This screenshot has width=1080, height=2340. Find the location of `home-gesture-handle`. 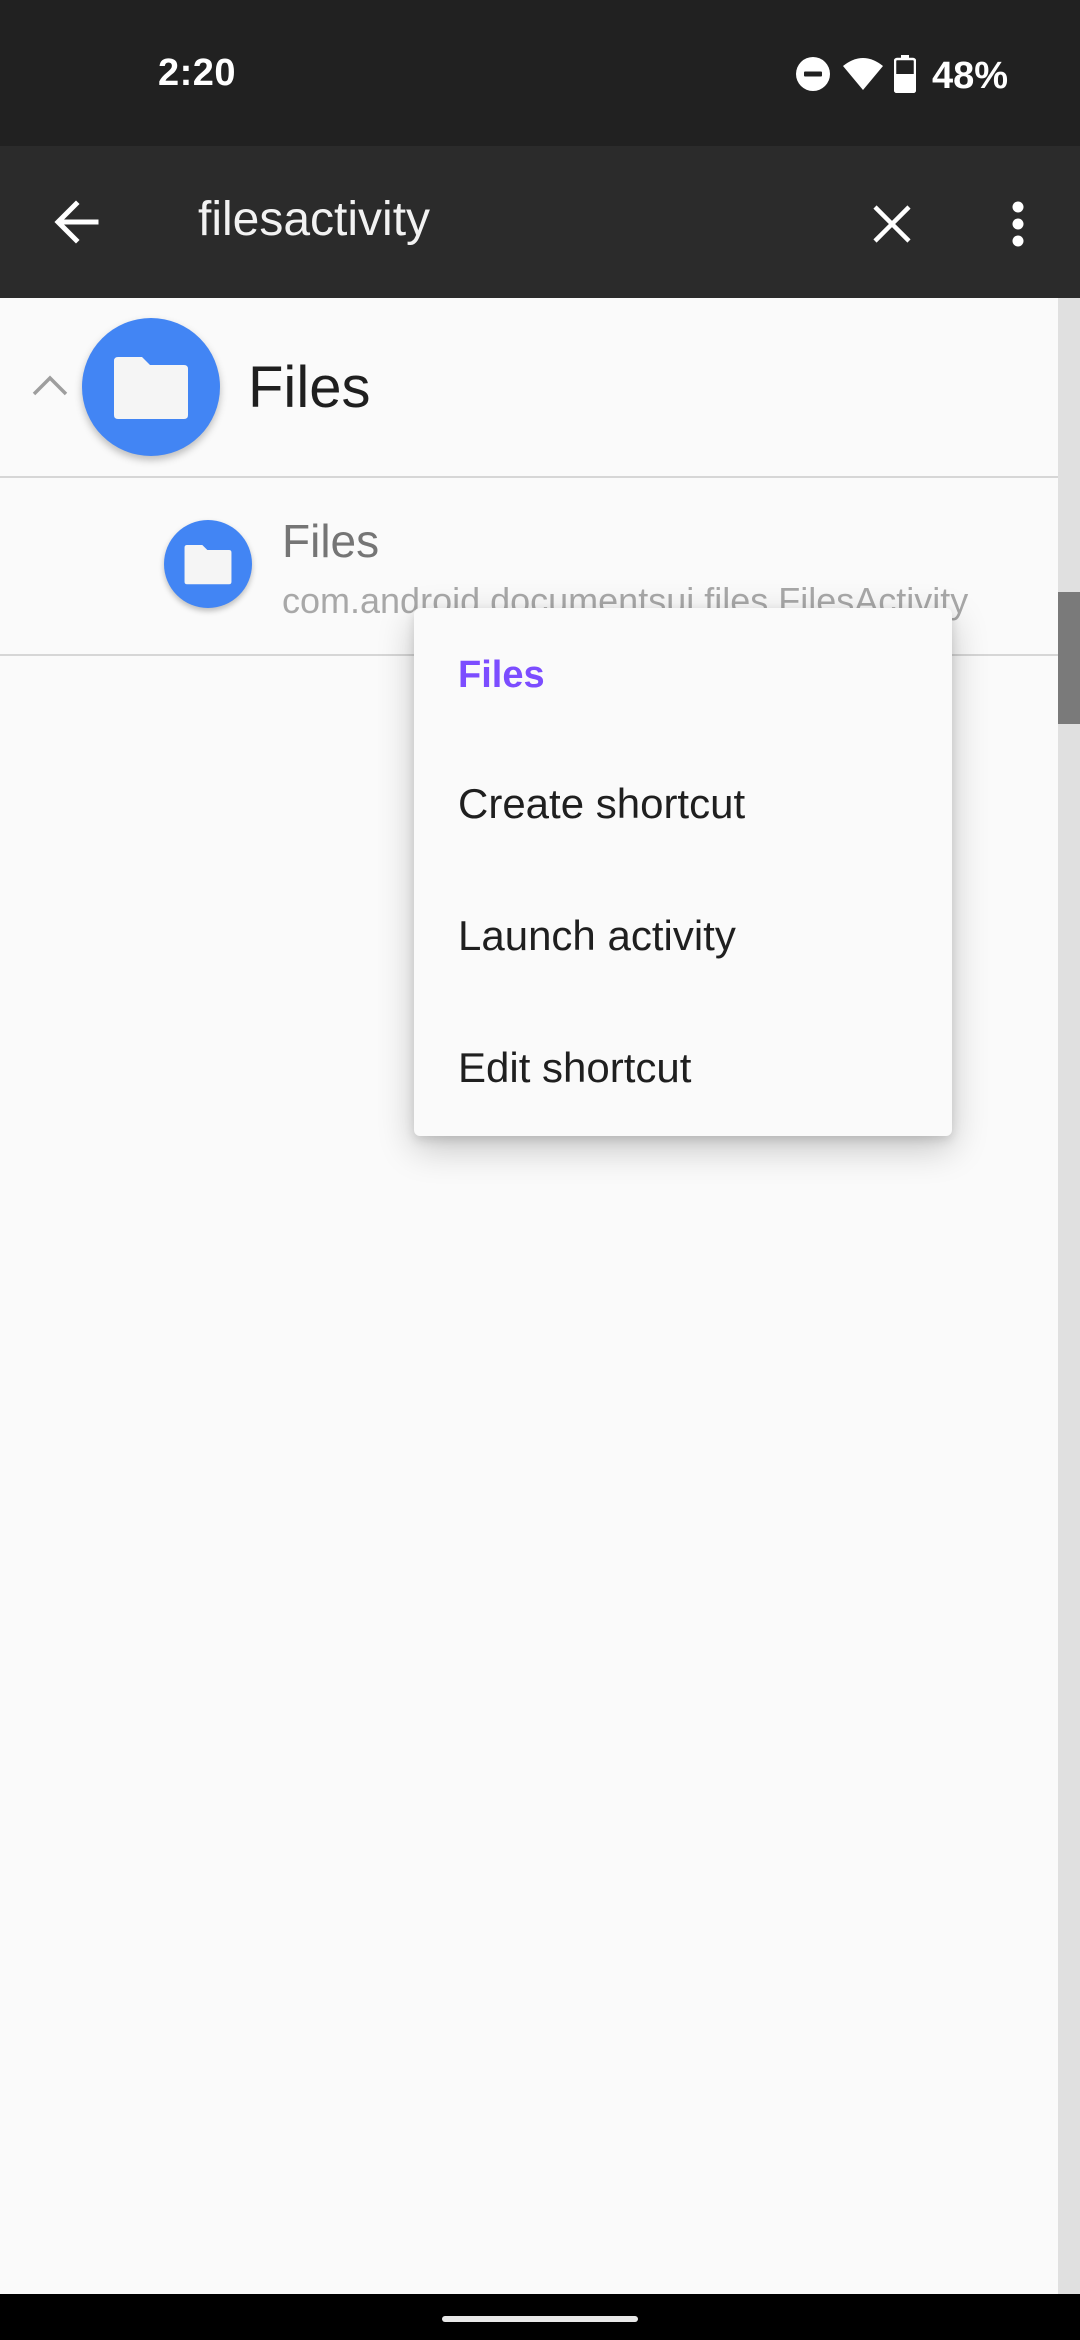

home-gesture-handle is located at coordinates (540, 2319).